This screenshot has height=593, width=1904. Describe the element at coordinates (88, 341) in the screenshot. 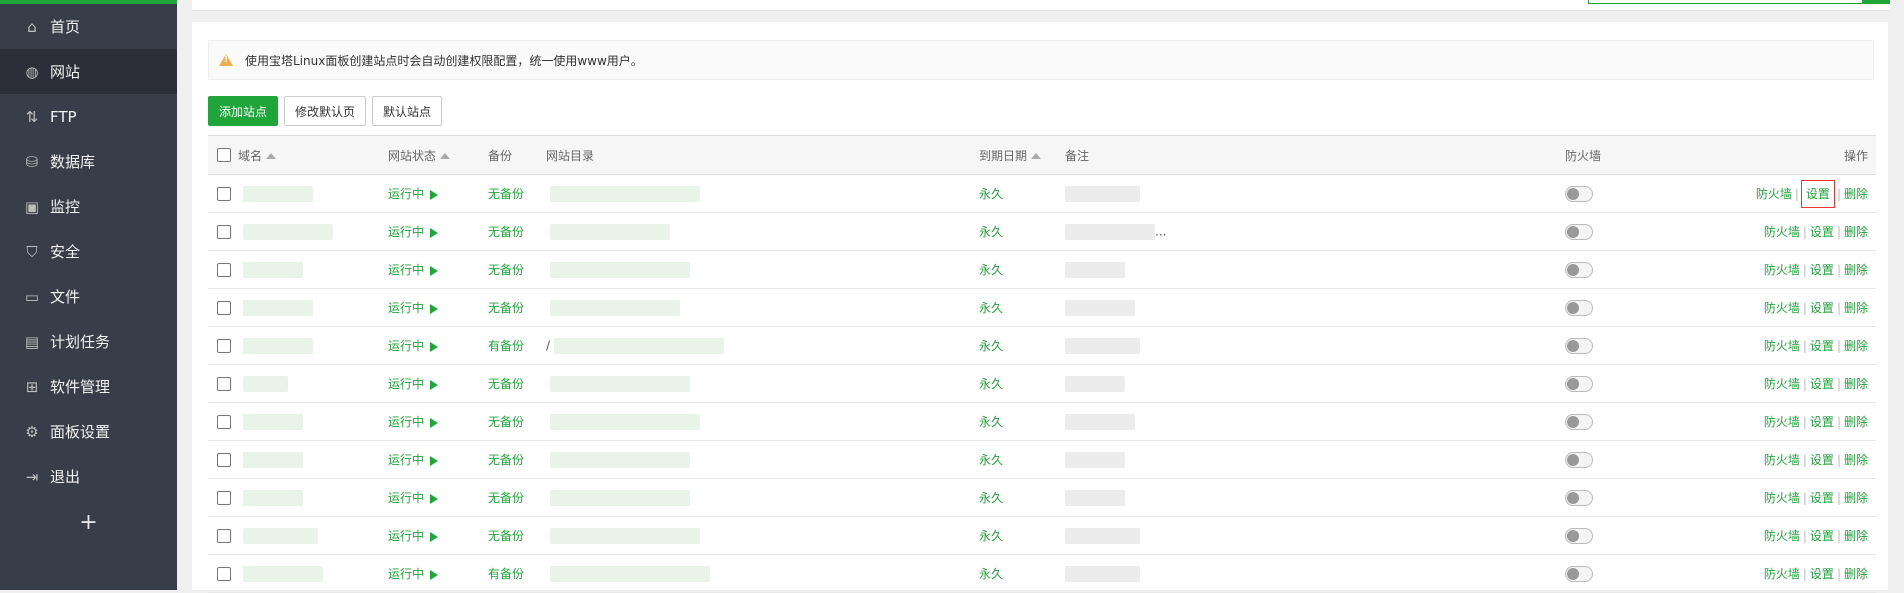

I see `sidebar-item-7: ▤ 计划任务` at that location.